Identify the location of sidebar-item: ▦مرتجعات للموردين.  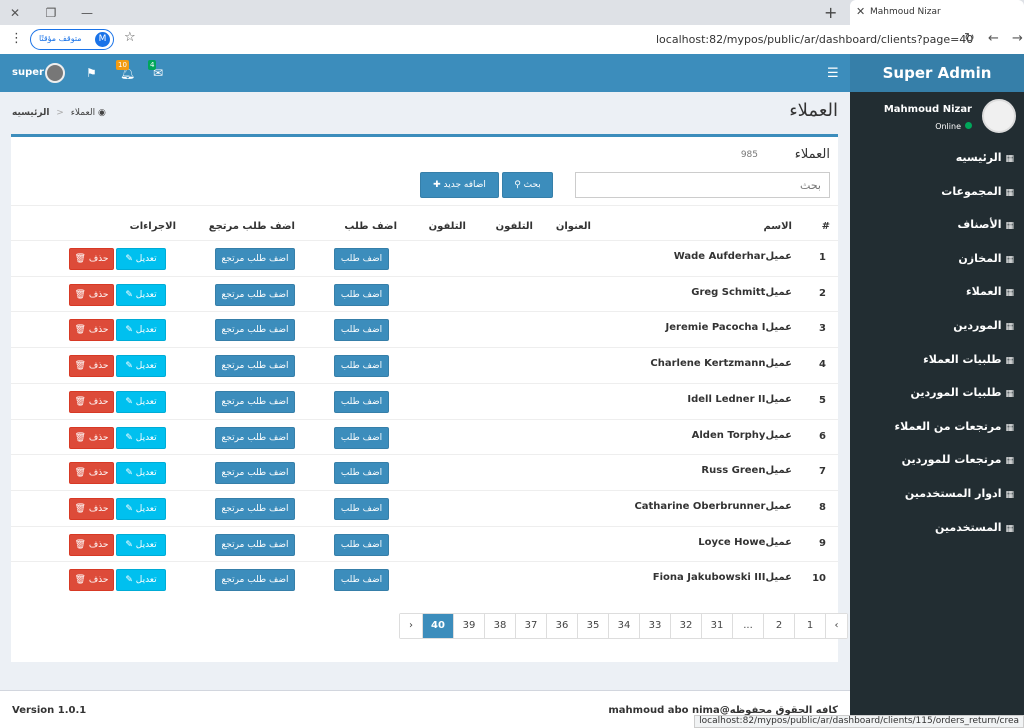
(934, 463).